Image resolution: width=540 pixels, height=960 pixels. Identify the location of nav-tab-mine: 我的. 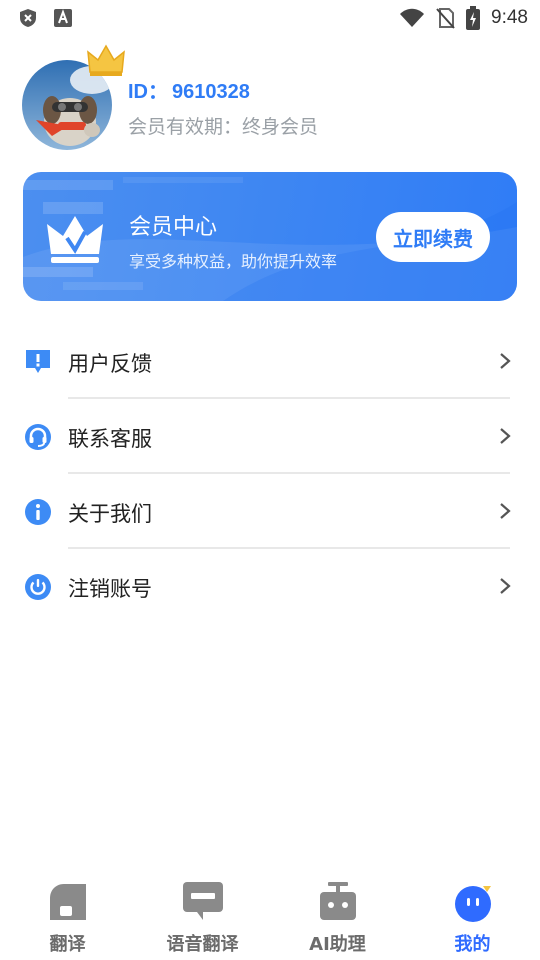
(472, 916).